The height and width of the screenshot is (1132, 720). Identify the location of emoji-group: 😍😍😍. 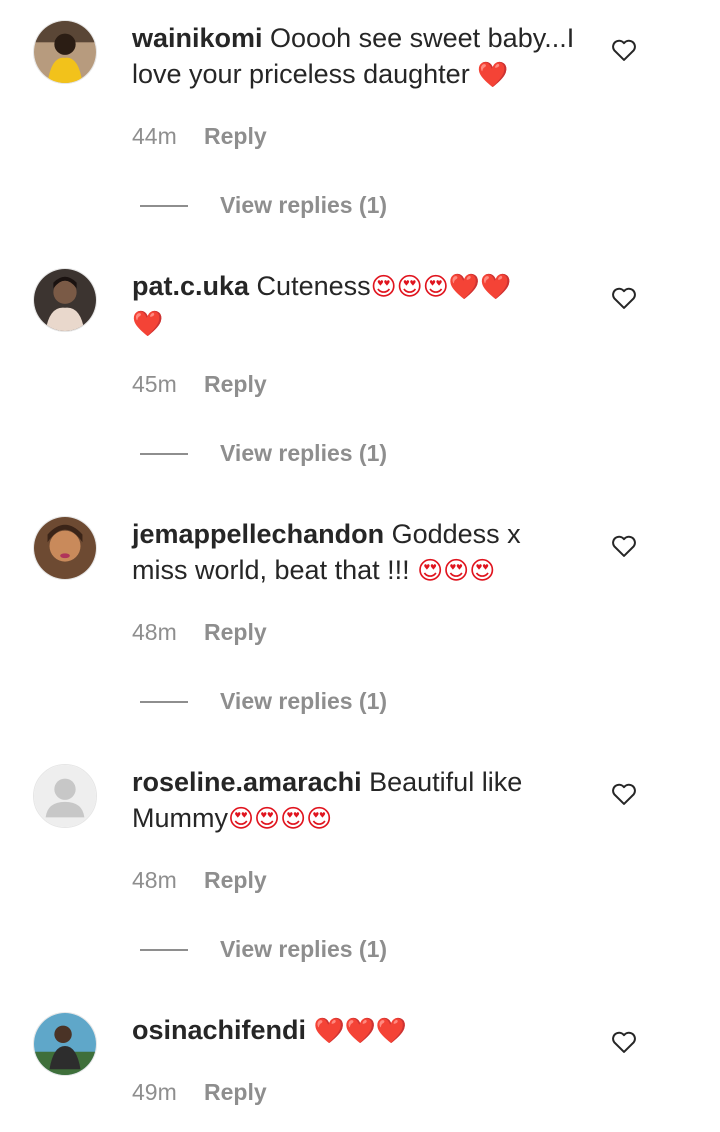
(456, 570).